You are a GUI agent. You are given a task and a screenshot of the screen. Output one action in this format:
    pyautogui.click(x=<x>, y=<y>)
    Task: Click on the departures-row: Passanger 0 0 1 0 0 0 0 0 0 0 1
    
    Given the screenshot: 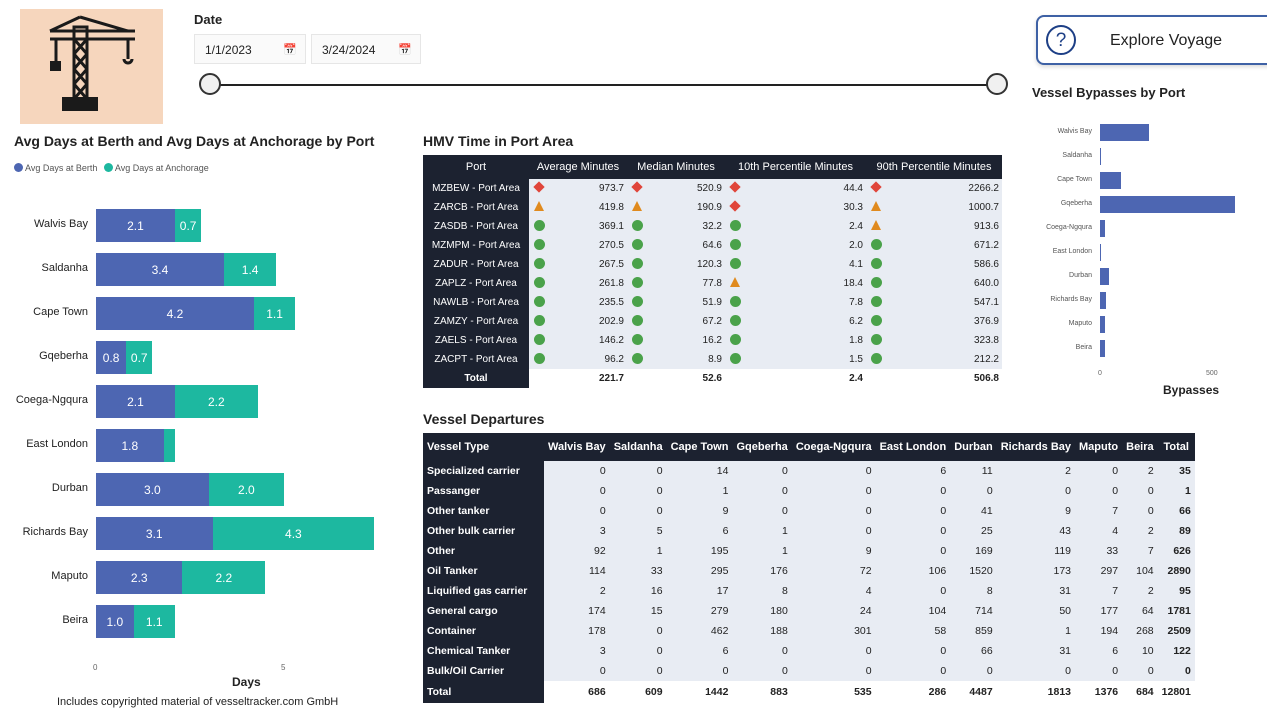 What is the action you would take?
    pyautogui.click(x=809, y=491)
    